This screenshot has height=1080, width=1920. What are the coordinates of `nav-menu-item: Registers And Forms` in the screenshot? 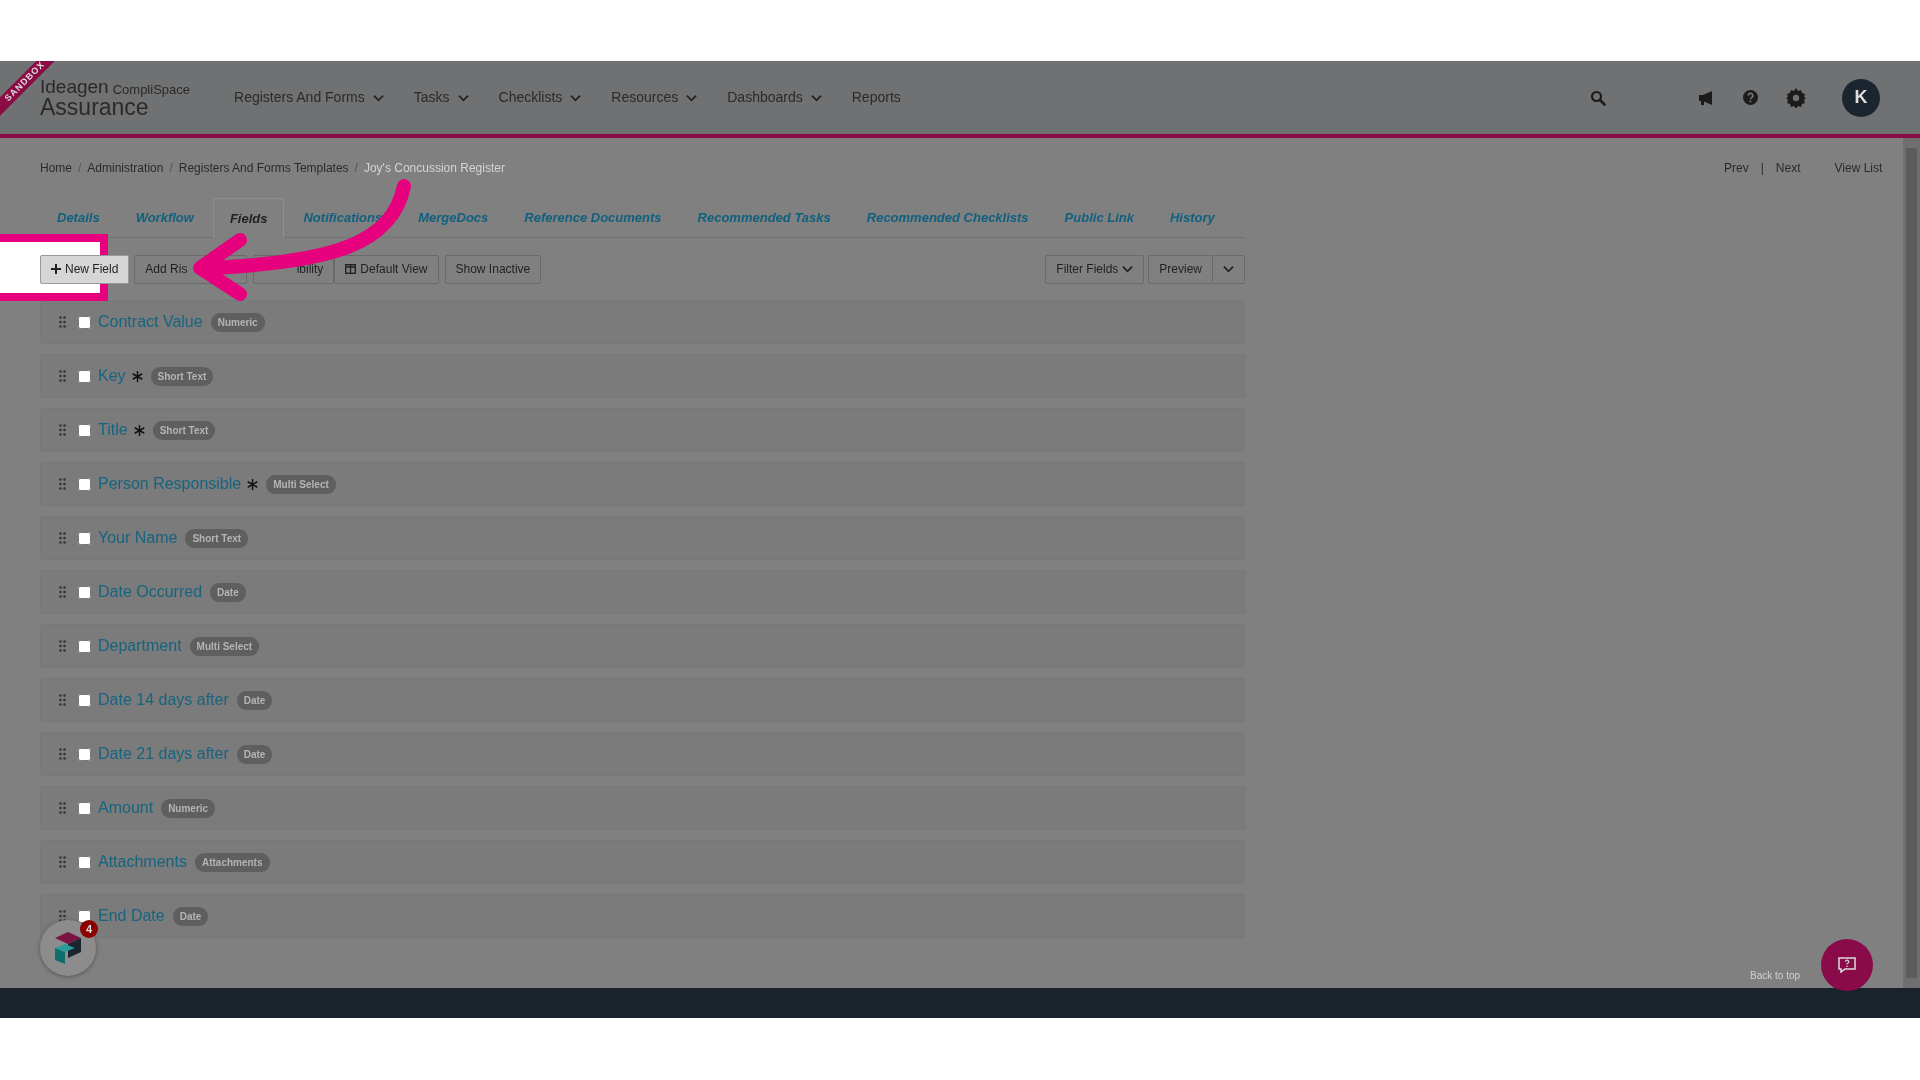 It's located at (309, 97).